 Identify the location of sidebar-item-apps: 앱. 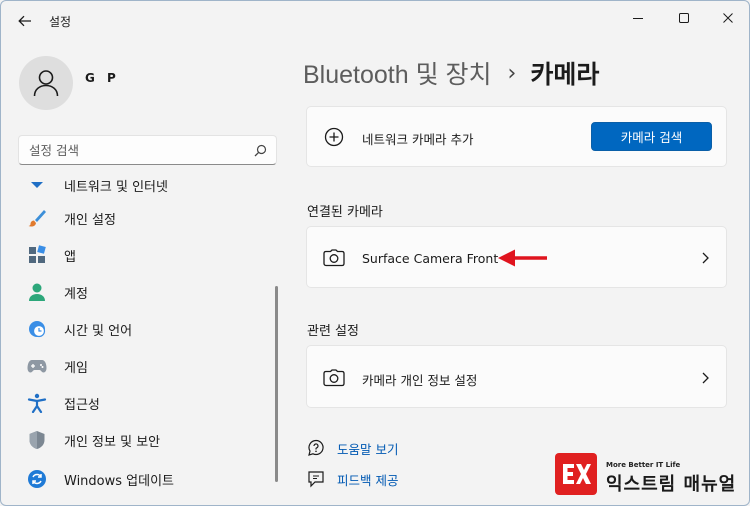
(140, 255).